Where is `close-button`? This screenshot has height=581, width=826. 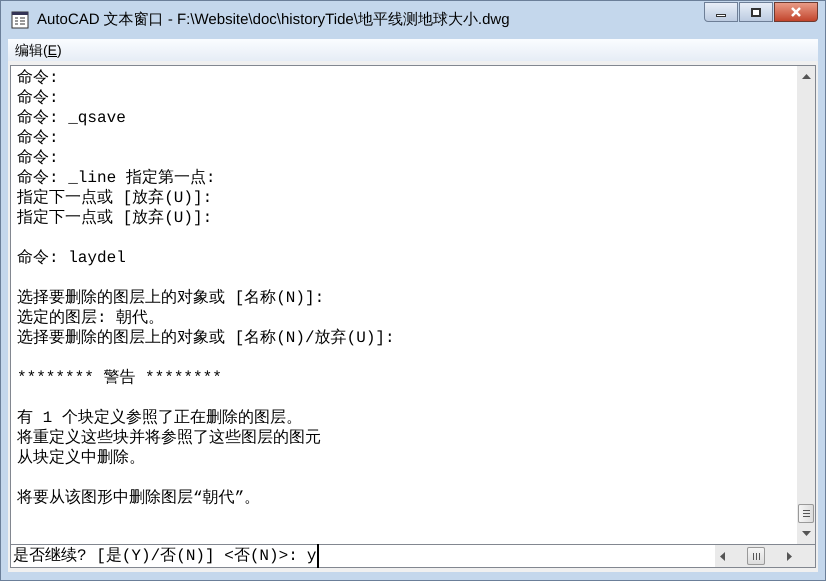
close-button is located at coordinates (796, 12).